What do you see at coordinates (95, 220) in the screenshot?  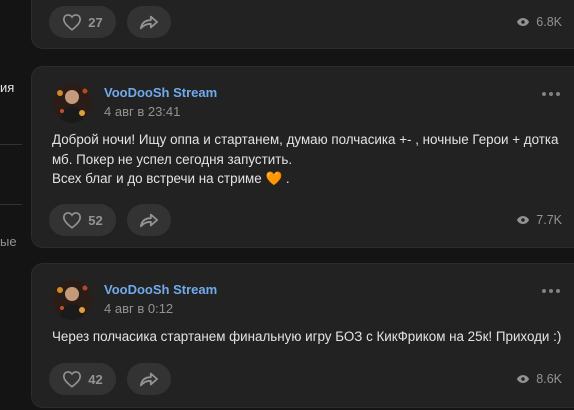 I see `like-count: 52` at bounding box center [95, 220].